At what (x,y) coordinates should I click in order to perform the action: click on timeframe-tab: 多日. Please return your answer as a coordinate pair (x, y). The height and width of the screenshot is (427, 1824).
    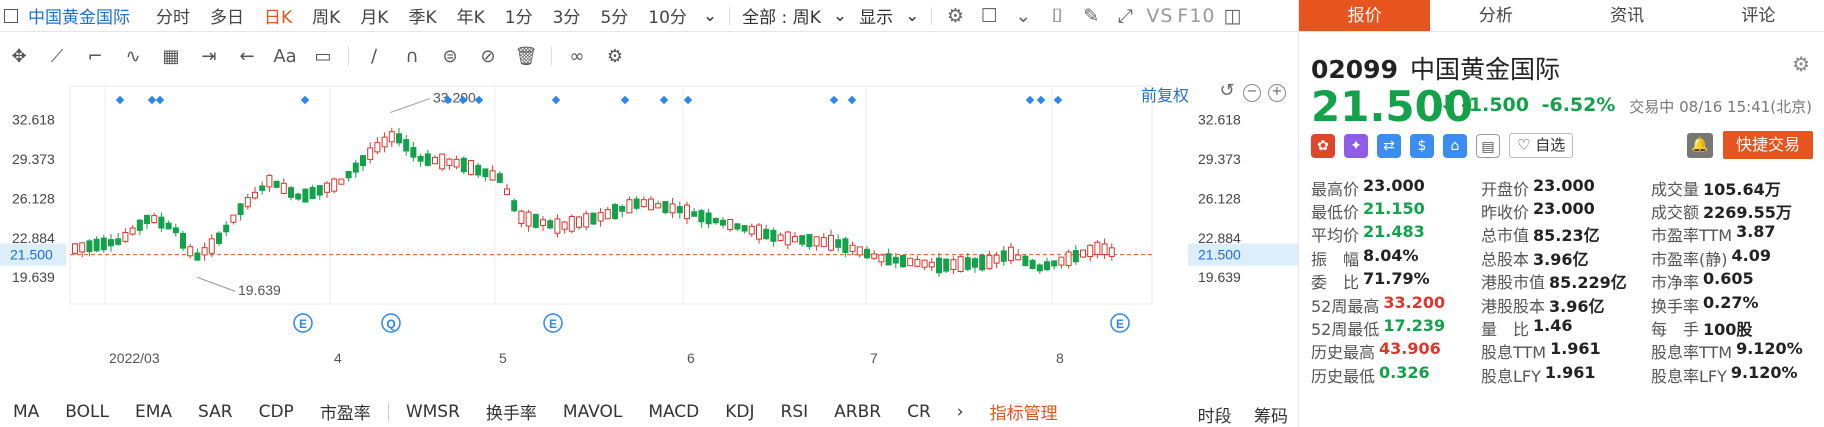
    Looking at the image, I should click on (227, 15).